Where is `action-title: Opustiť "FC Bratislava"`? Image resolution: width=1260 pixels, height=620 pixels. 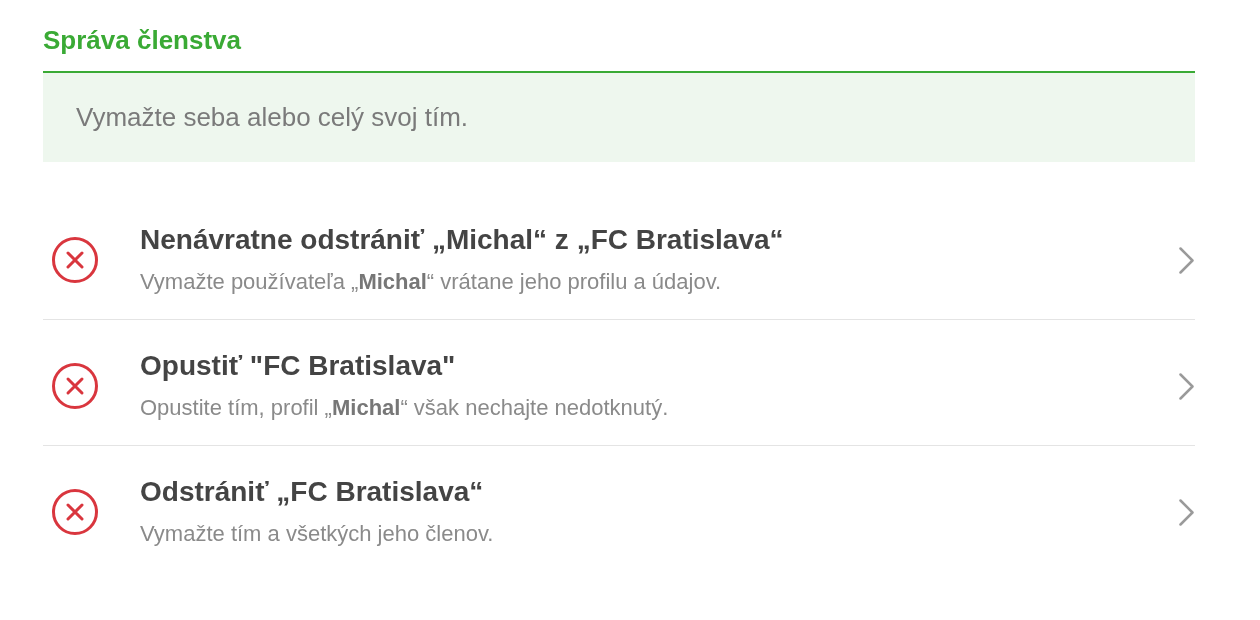 action-title: Opustiť "FC Bratislava" is located at coordinates (298, 366).